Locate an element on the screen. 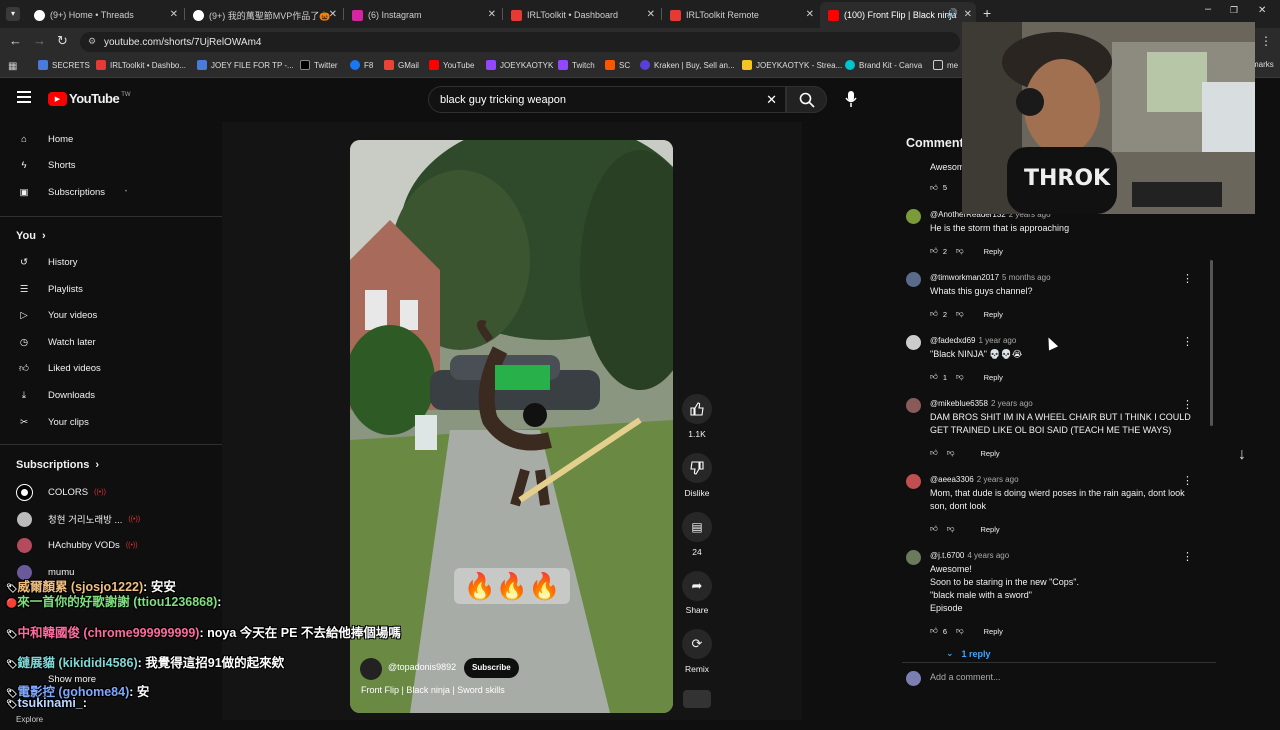 The image size is (1280, 730). youtube-logo: ▶ YouTube TW is located at coordinates (89, 98).